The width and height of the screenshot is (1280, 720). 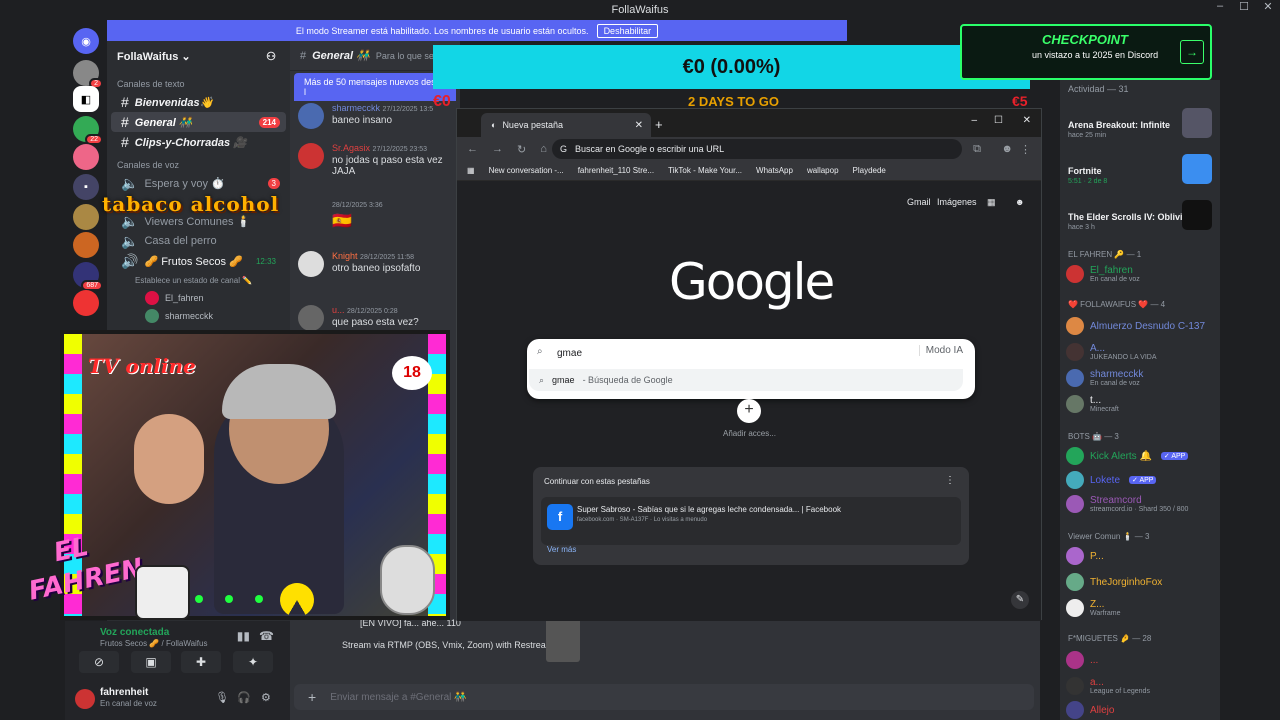 I want to click on voice-channel-espera: 🔈 Espera y voy ⏱️ 3, so click(x=198, y=183).